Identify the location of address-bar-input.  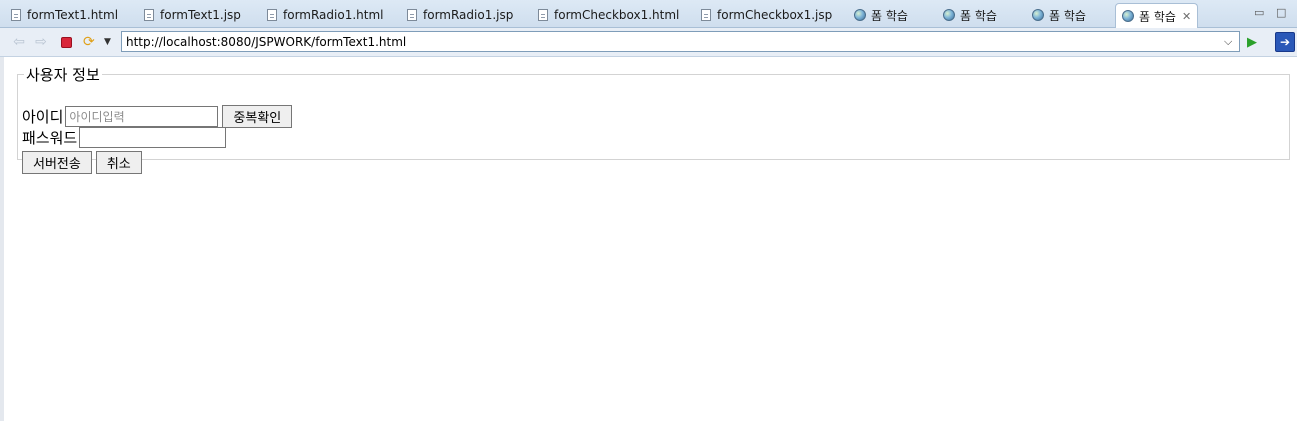
(680, 41).